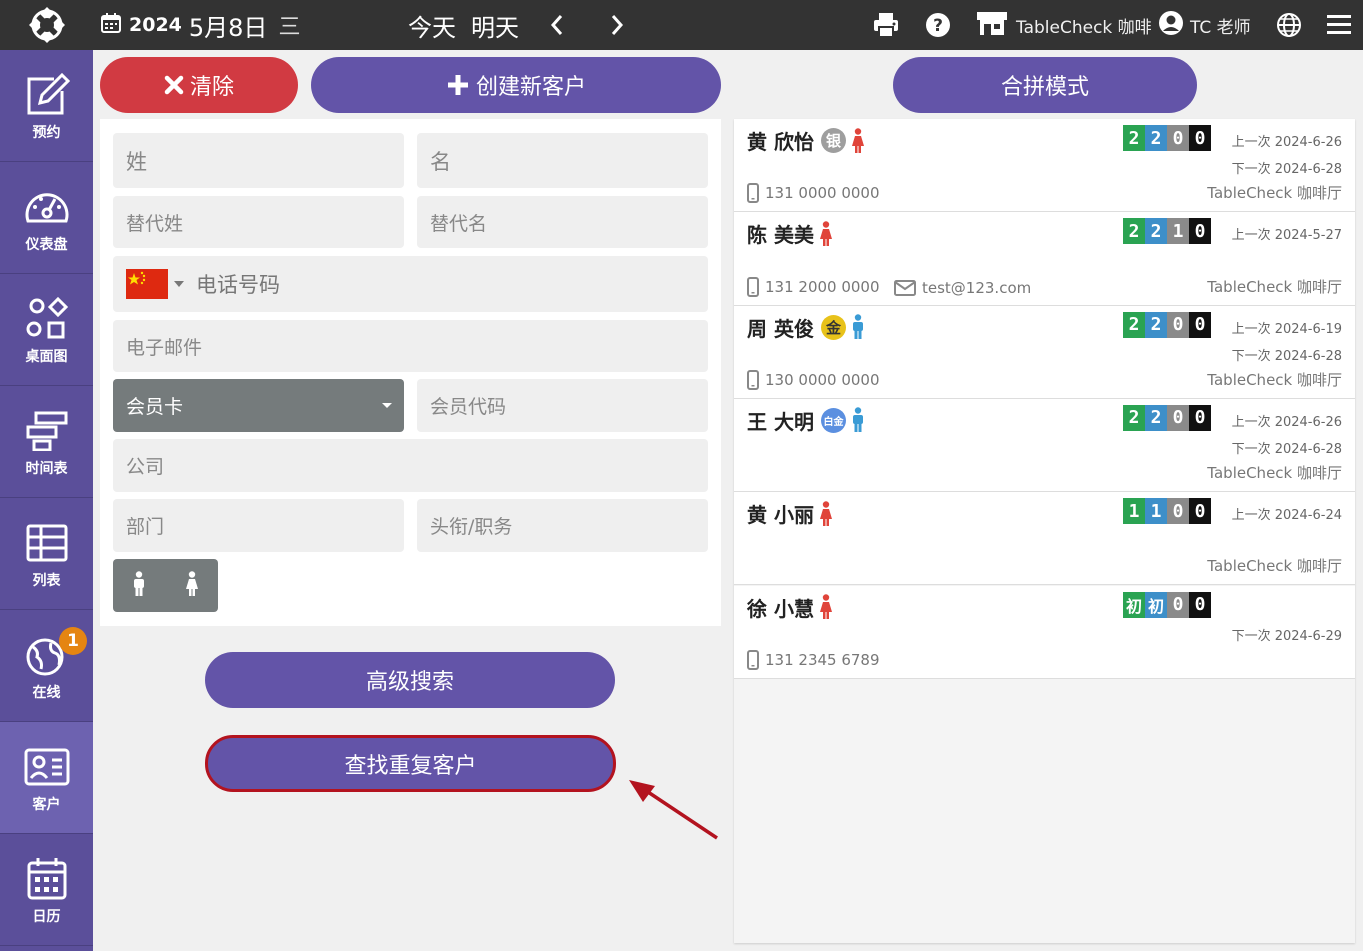 Image resolution: width=1363 pixels, height=951 pixels. I want to click on help-icon: ?, so click(938, 25).